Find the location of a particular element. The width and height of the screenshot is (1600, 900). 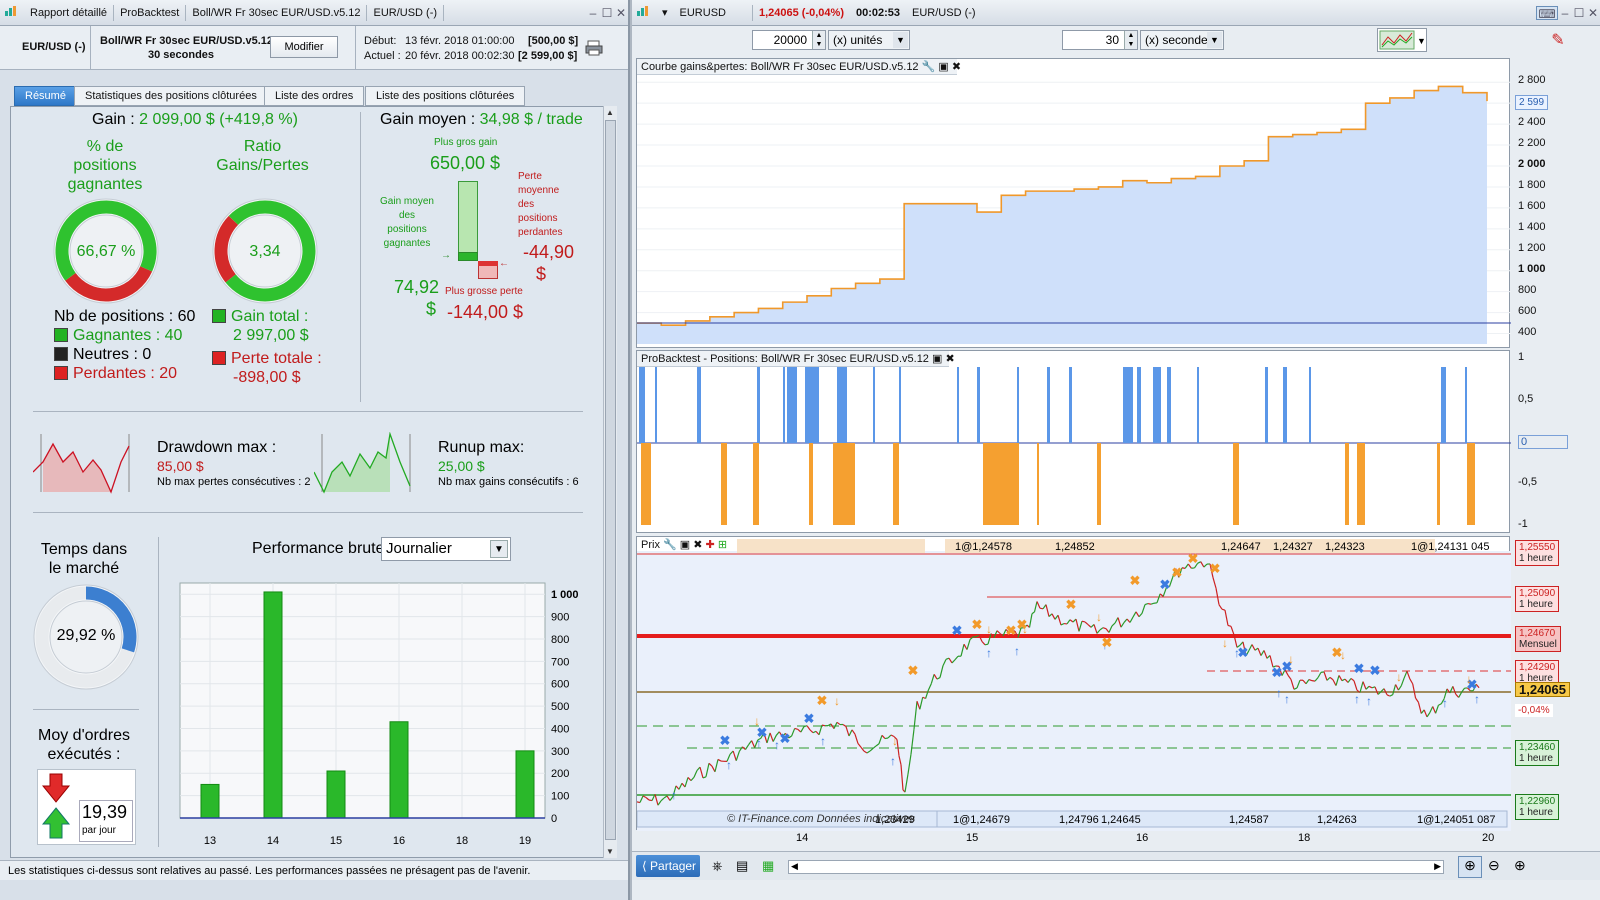

symbol-dropdown-icon: ▾ is located at coordinates (665, 13).